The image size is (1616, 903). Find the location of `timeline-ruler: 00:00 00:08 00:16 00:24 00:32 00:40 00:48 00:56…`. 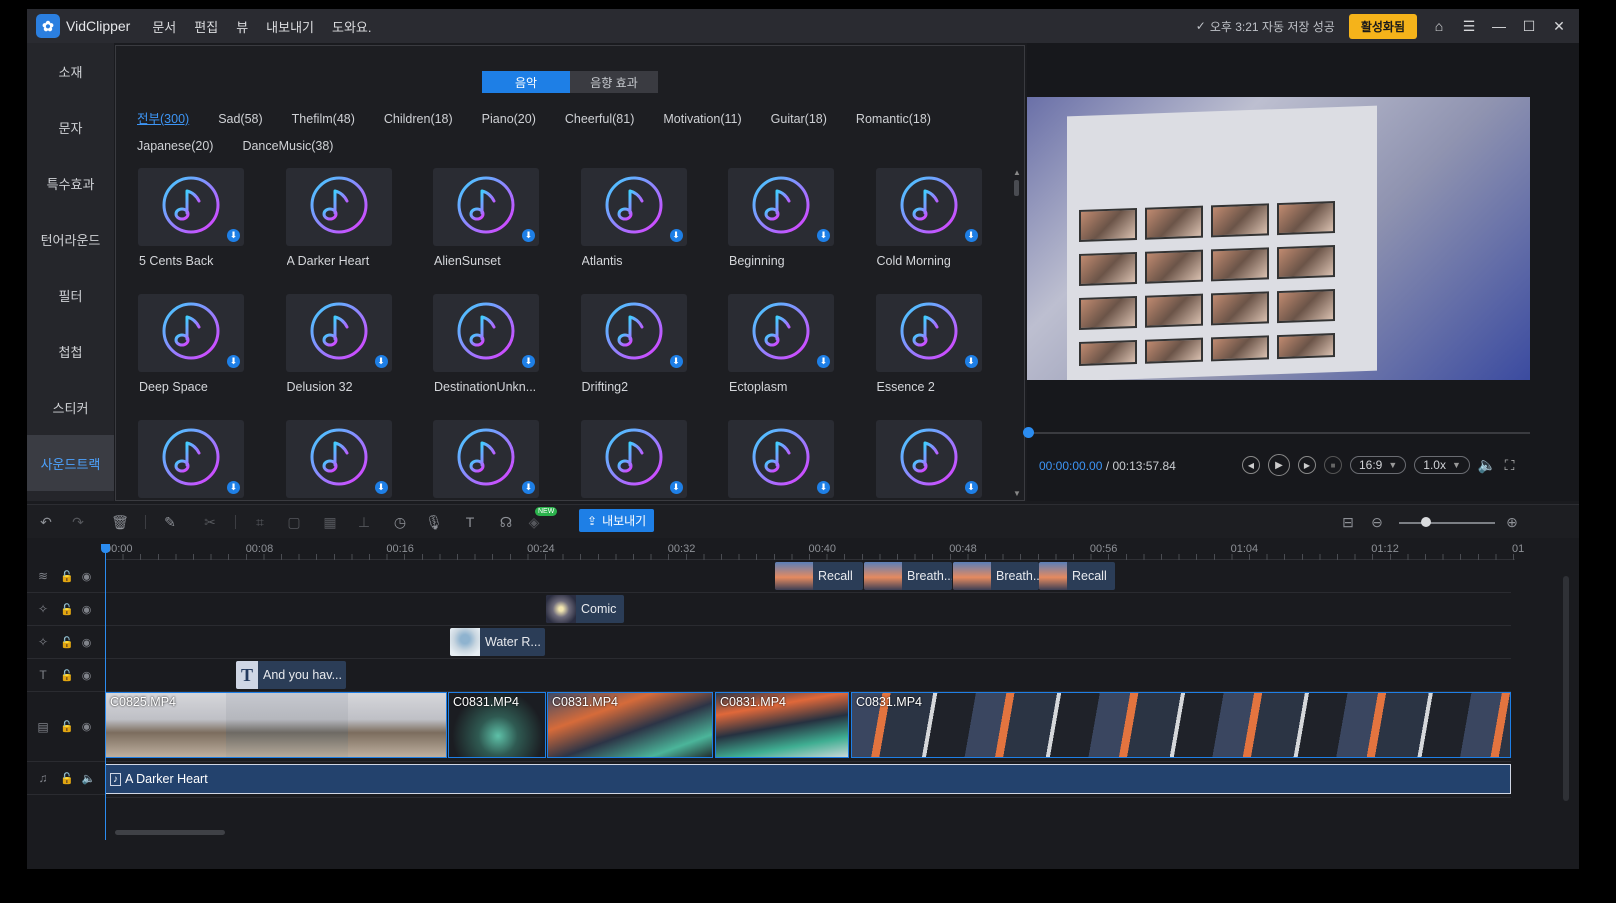

timeline-ruler: 00:00 00:08 00:16 00:24 00:32 00:40 00:48 00:56… is located at coordinates (814, 549).